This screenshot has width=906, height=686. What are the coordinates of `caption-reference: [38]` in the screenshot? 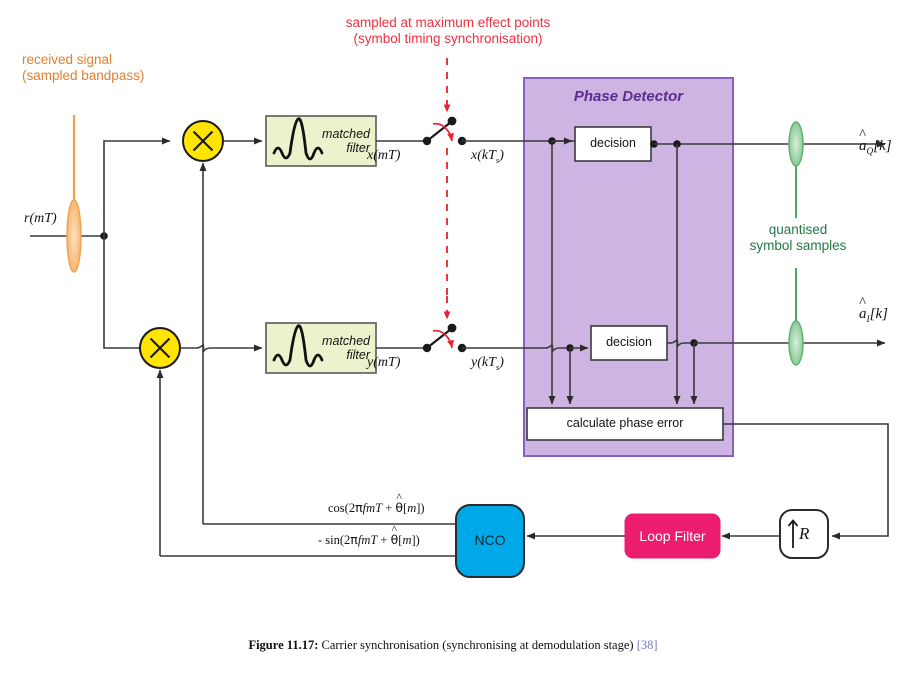 It's located at (647, 645).